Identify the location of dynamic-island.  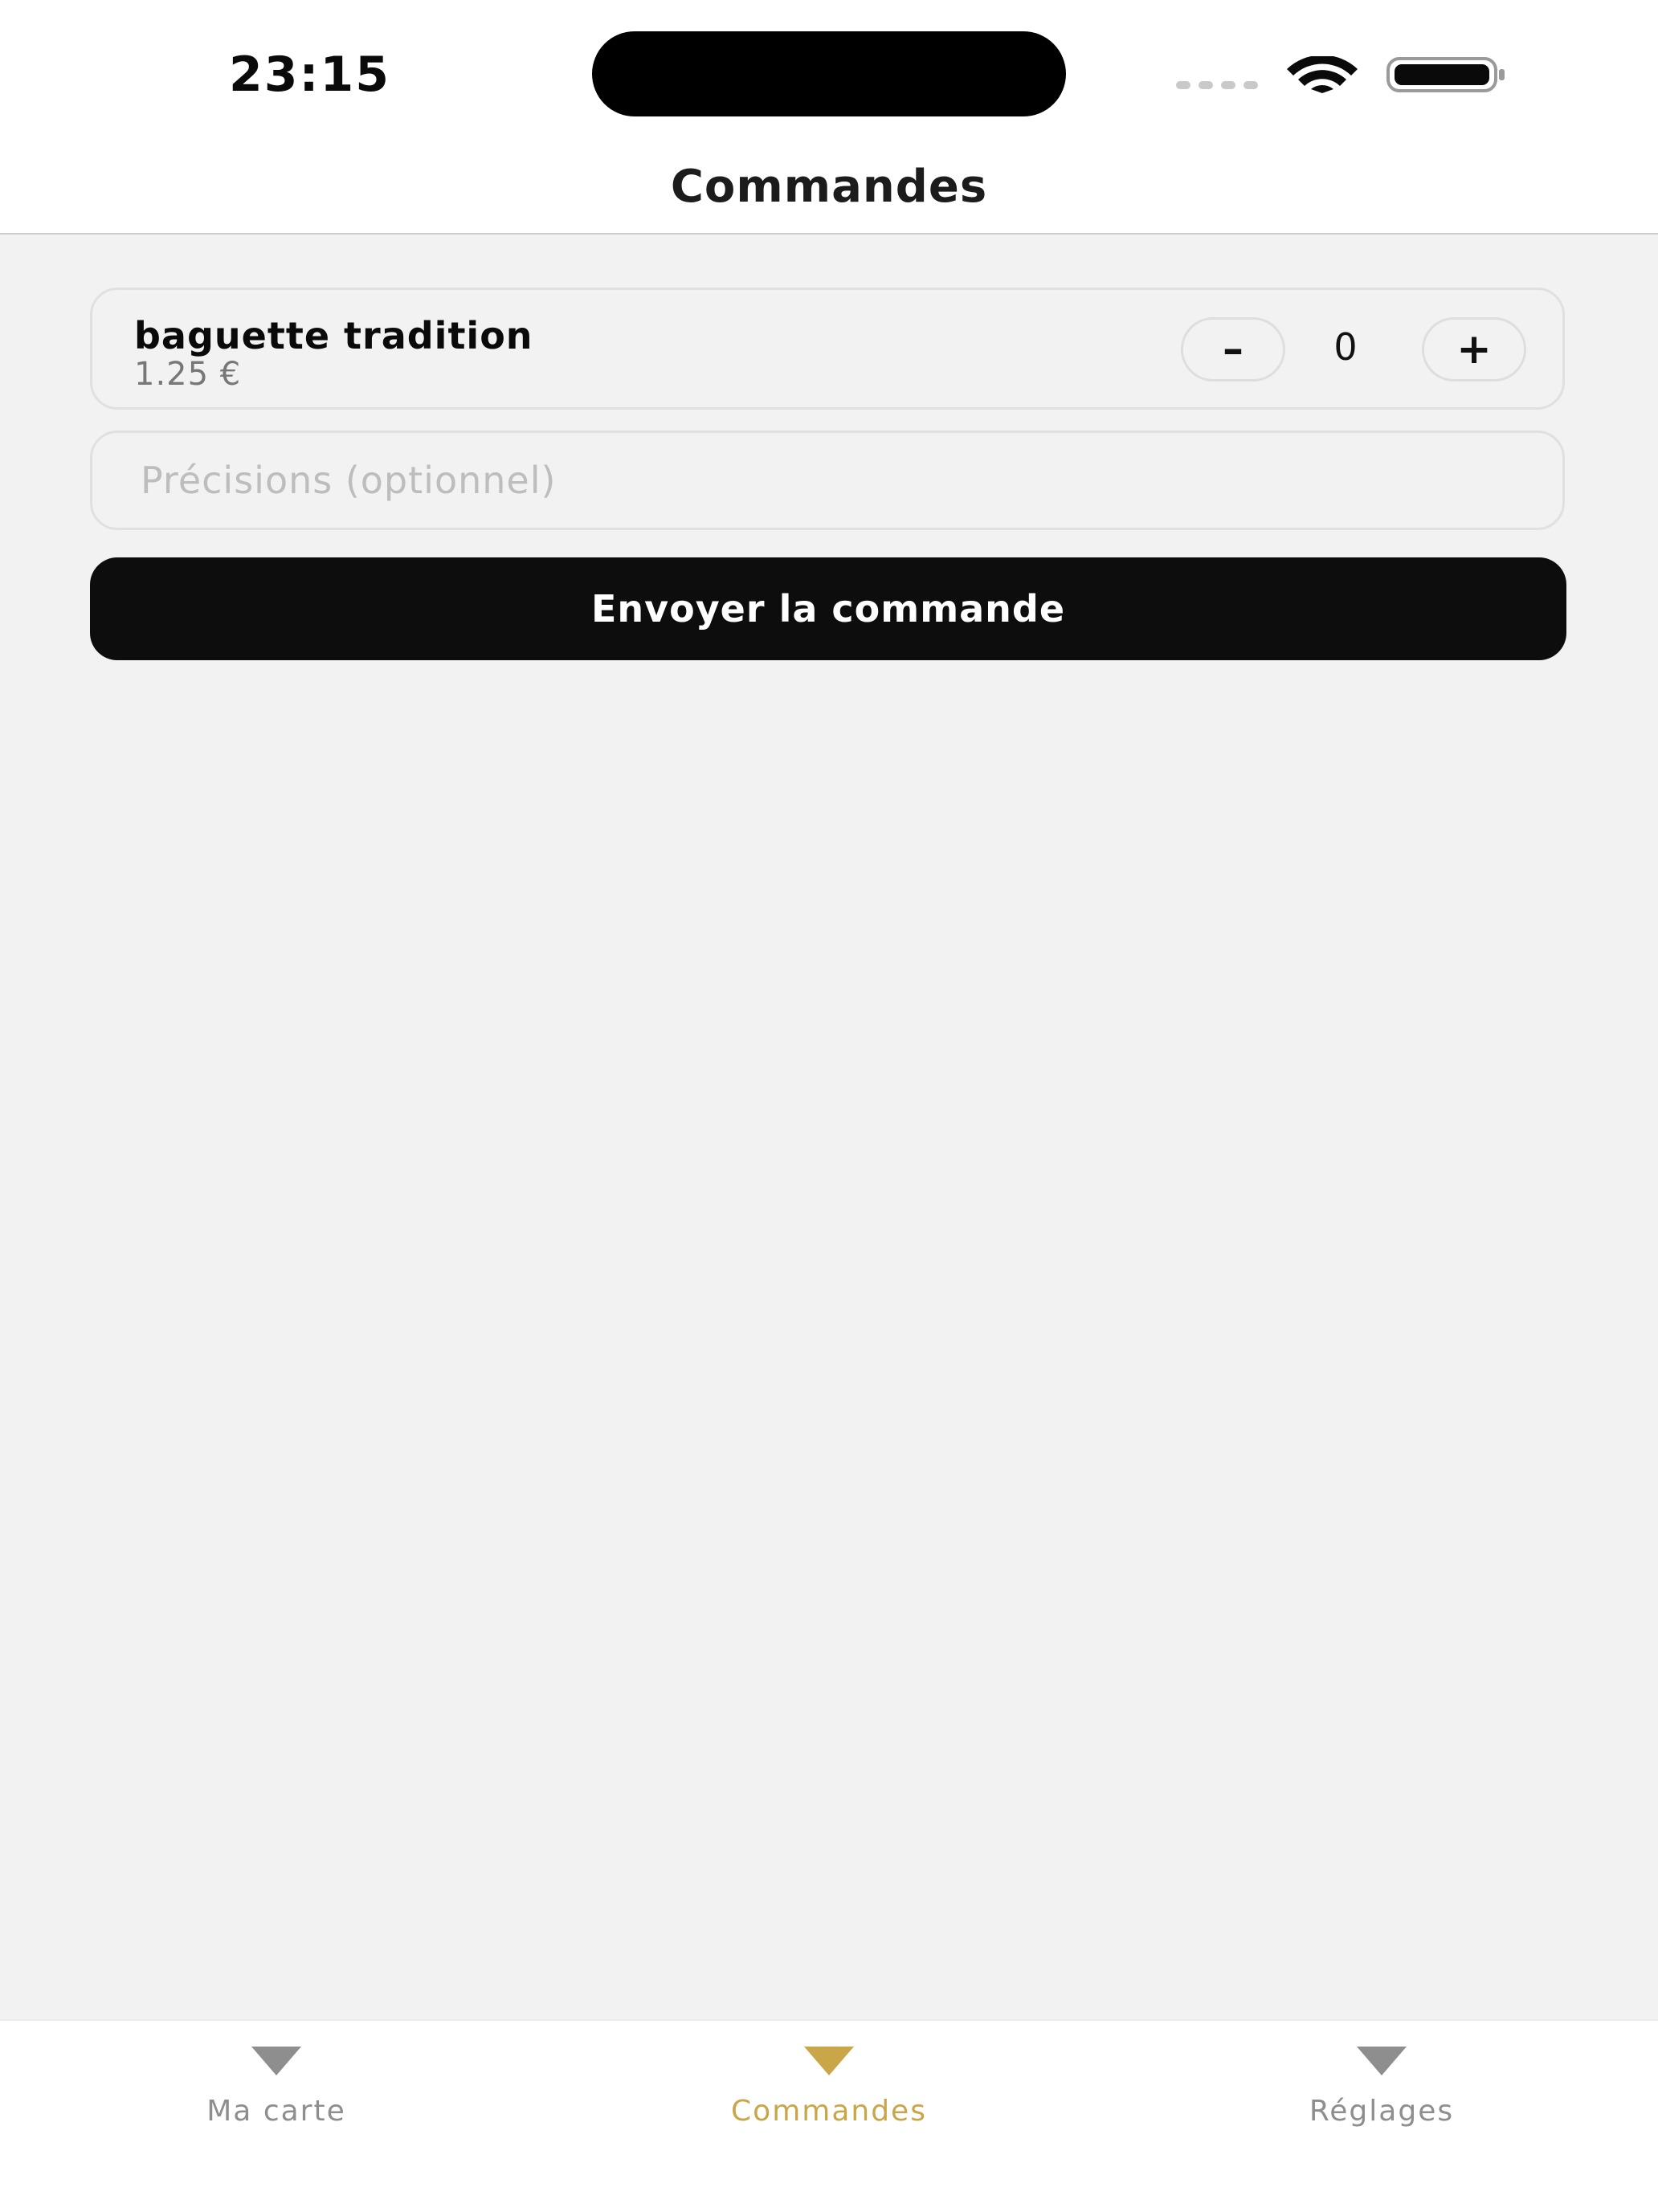
(829, 73).